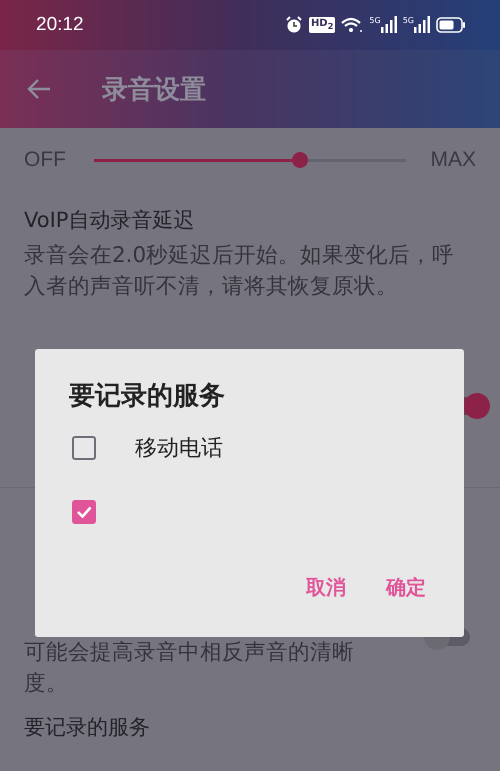 The height and width of the screenshot is (771, 500). Describe the element at coordinates (326, 587) in the screenshot. I see `dialog-button: 取消` at that location.